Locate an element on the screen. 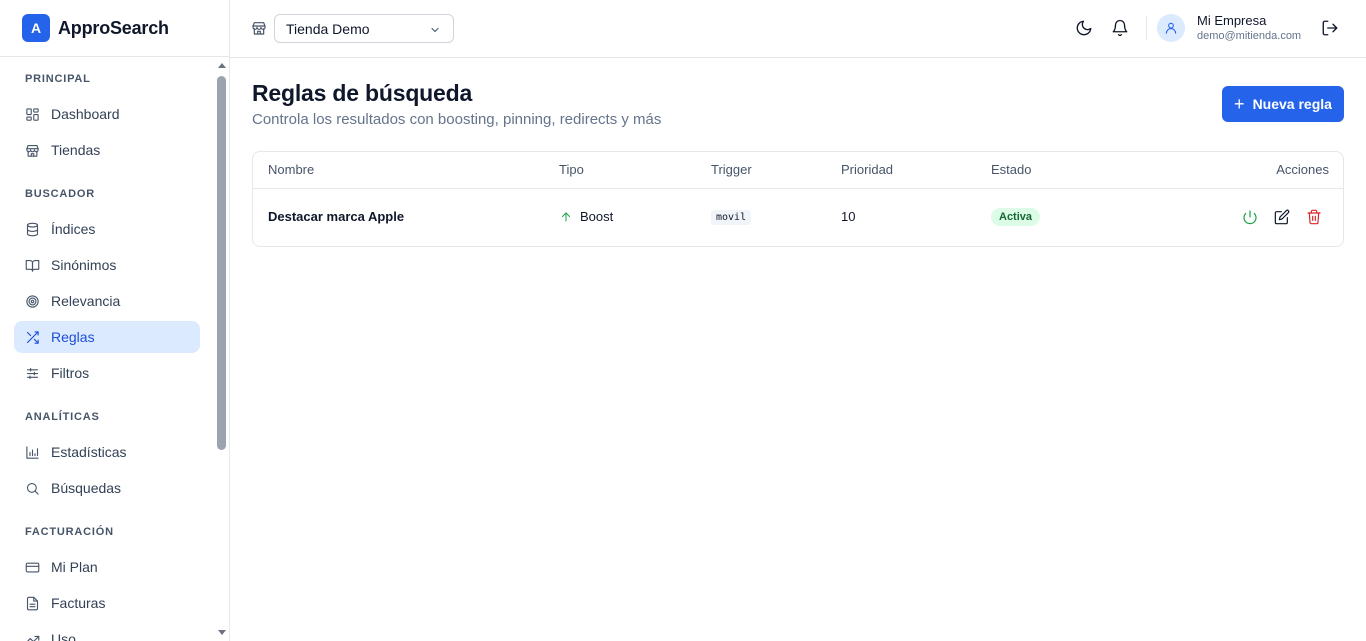  rule-type: Boost is located at coordinates (586, 216).